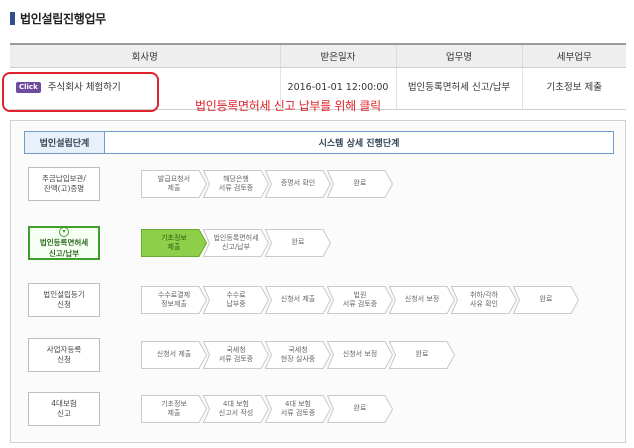 The height and width of the screenshot is (448, 634). I want to click on step-item: 취하/각하 사유 확인, so click(484, 300).